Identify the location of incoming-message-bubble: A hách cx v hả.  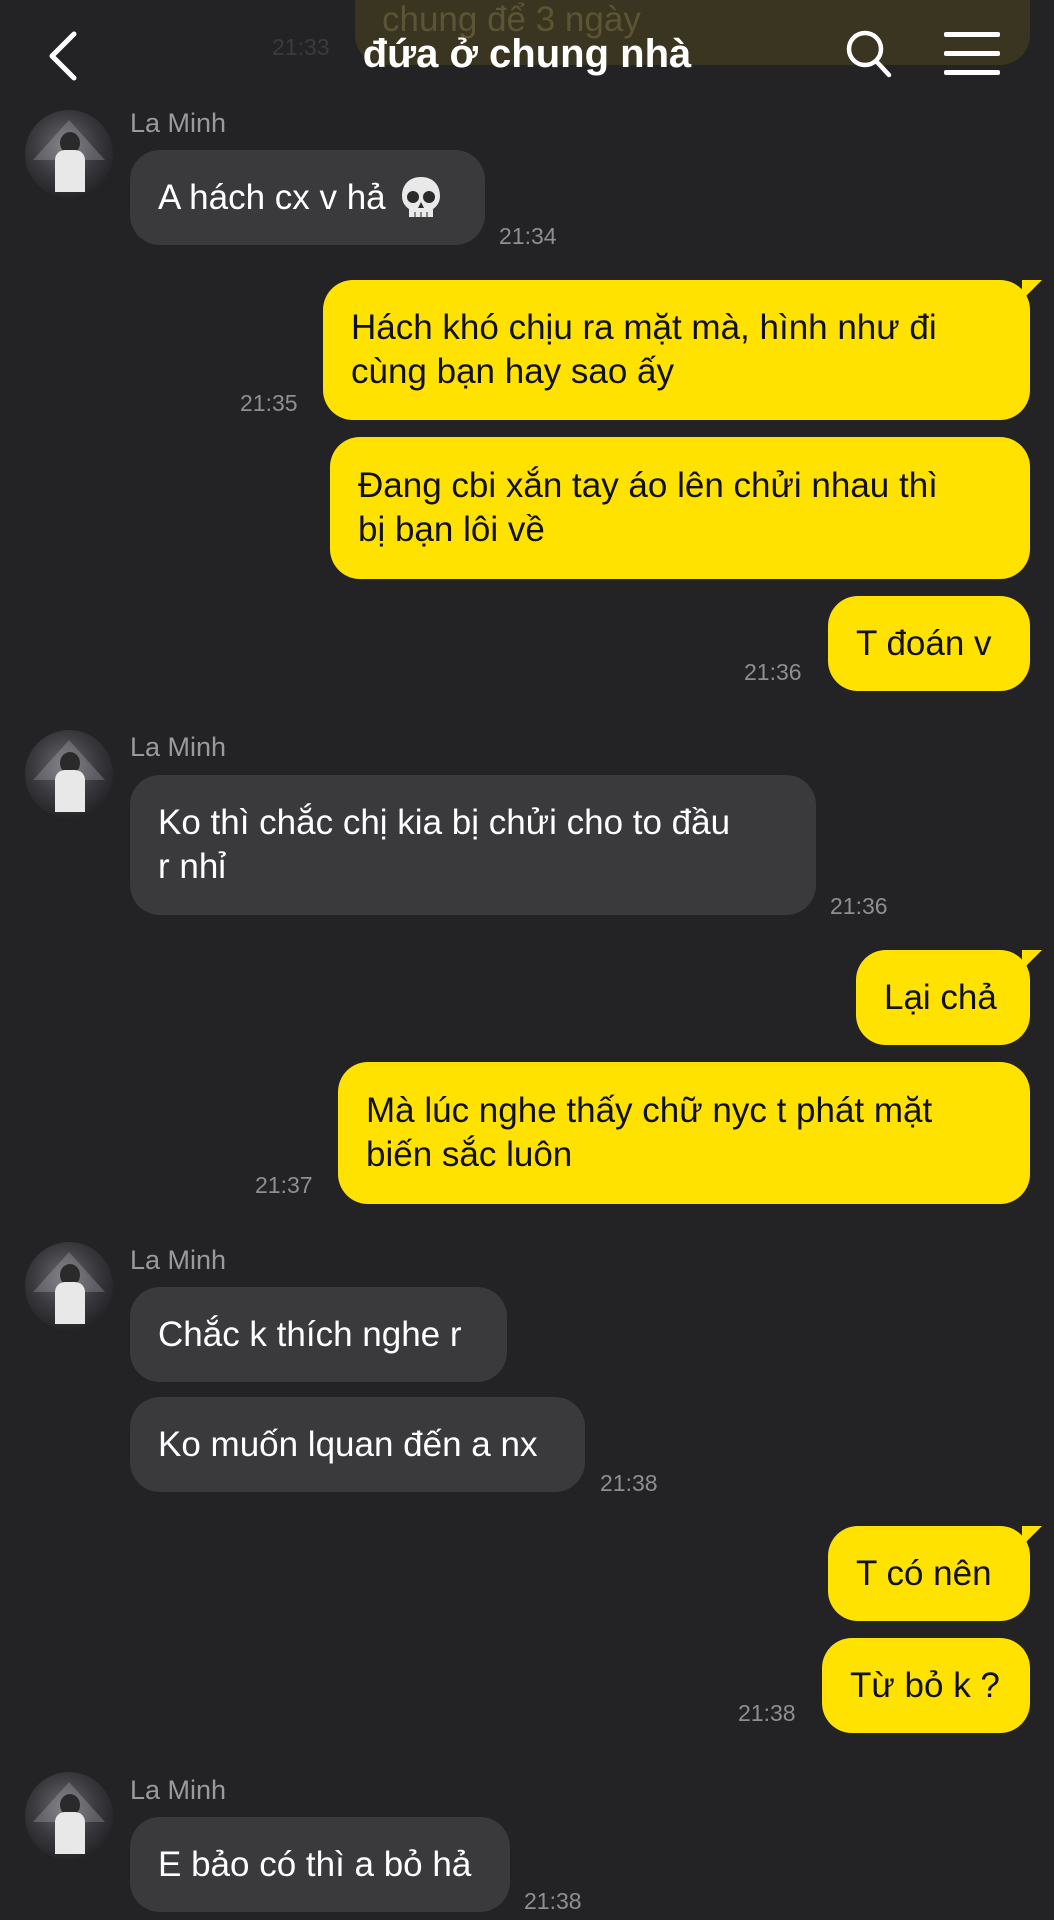
(307, 197).